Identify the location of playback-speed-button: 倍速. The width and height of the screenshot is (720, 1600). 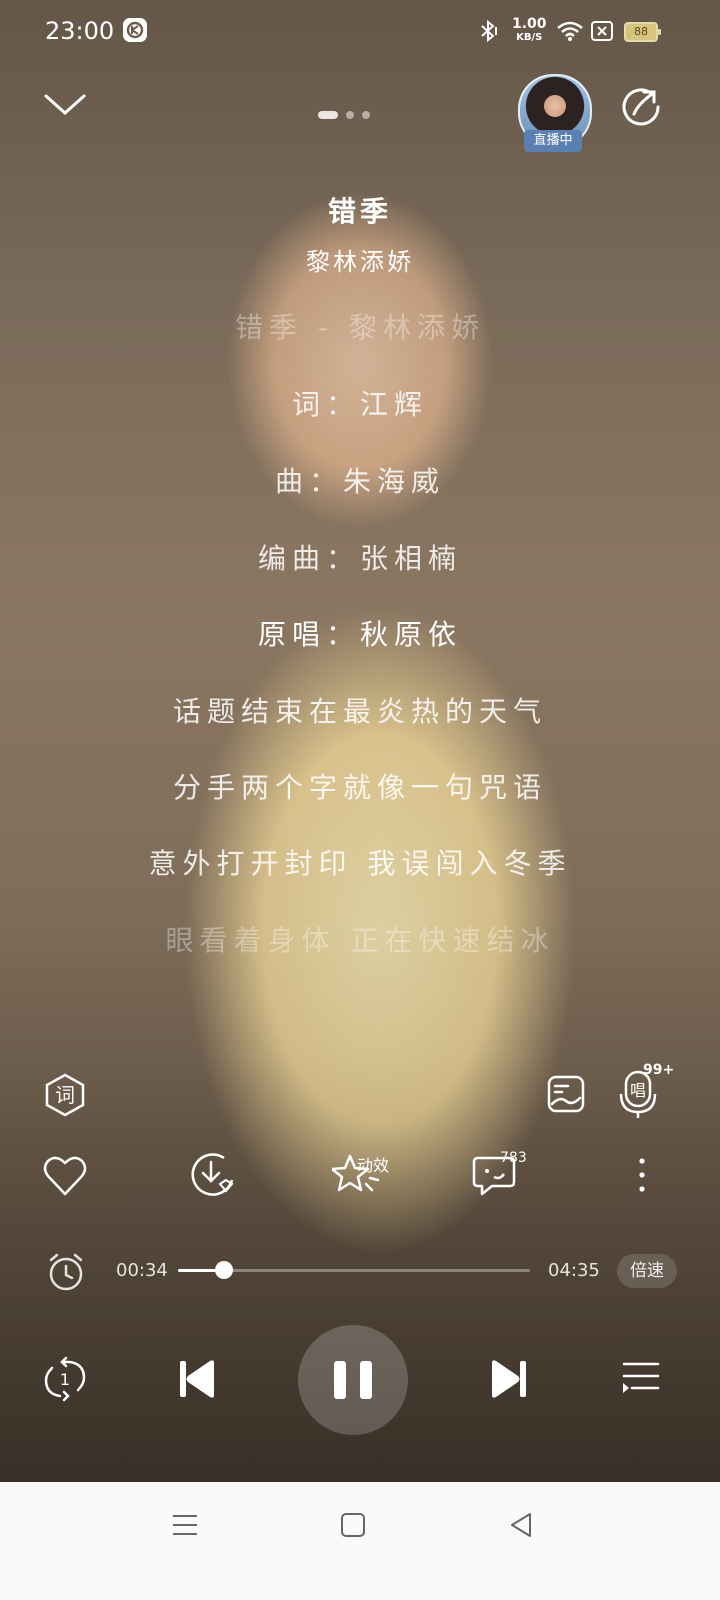
(647, 1271).